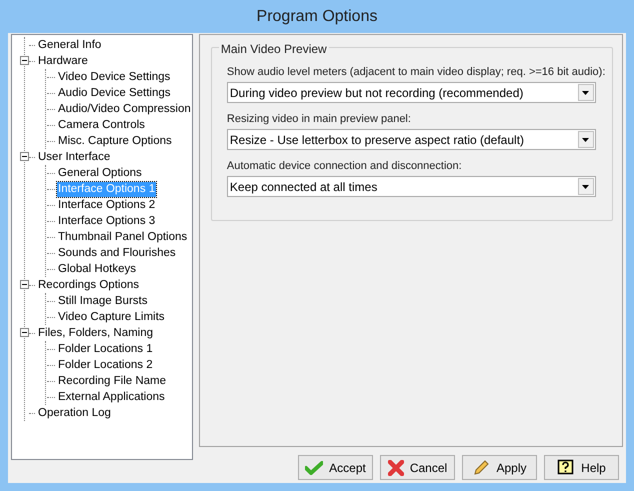  I want to click on tree-item: Files, Folders, Naming, so click(95, 333).